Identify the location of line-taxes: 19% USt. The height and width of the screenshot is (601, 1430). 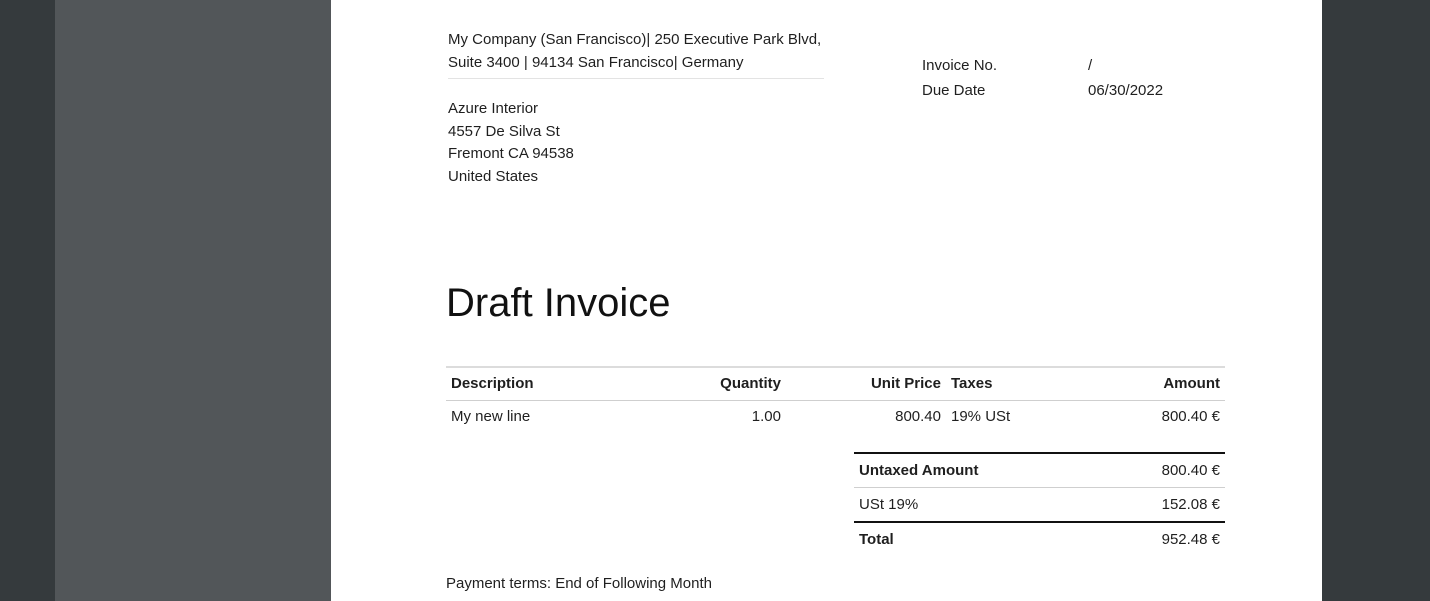
(981, 417).